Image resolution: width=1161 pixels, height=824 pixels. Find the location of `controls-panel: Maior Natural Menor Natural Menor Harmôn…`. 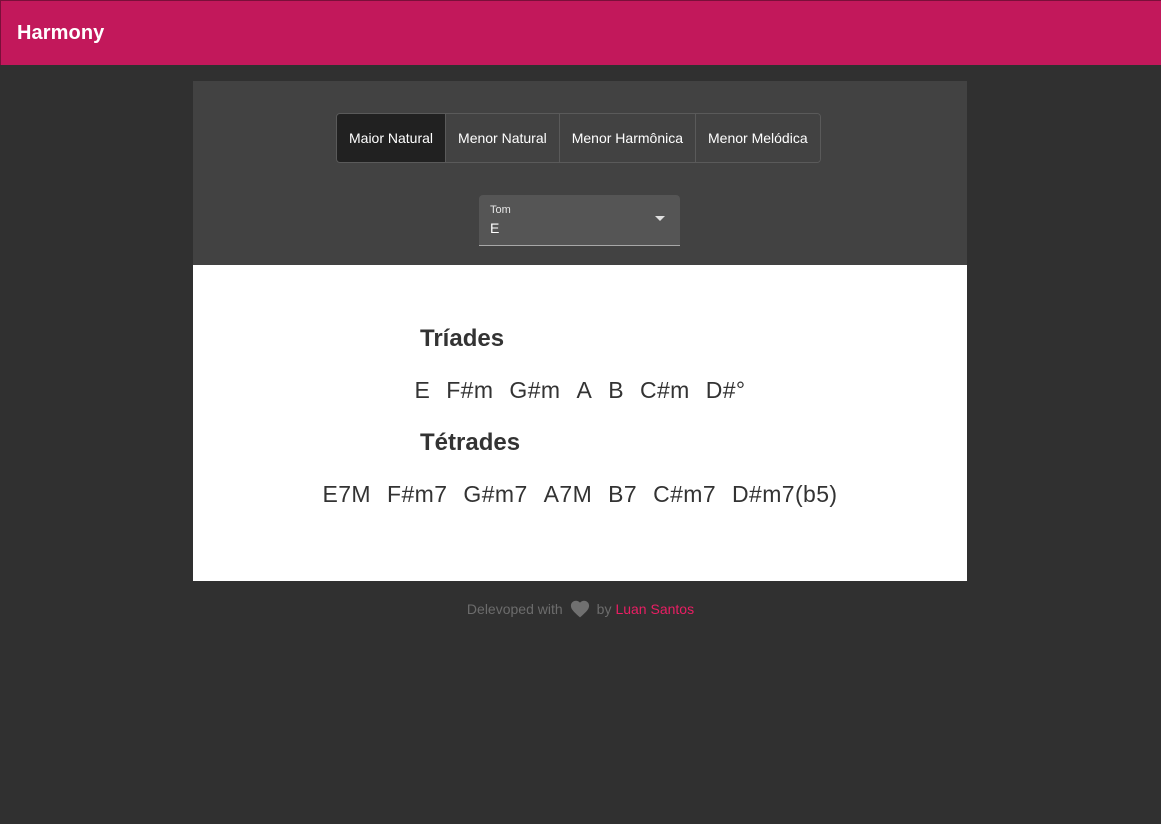

controls-panel: Maior Natural Menor Natural Menor Harmôn… is located at coordinates (580, 173).